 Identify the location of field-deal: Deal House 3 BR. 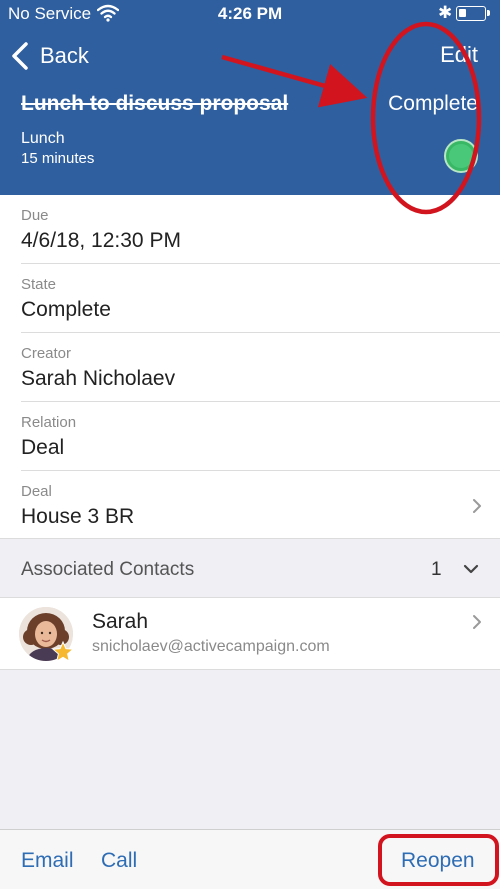
(260, 505).